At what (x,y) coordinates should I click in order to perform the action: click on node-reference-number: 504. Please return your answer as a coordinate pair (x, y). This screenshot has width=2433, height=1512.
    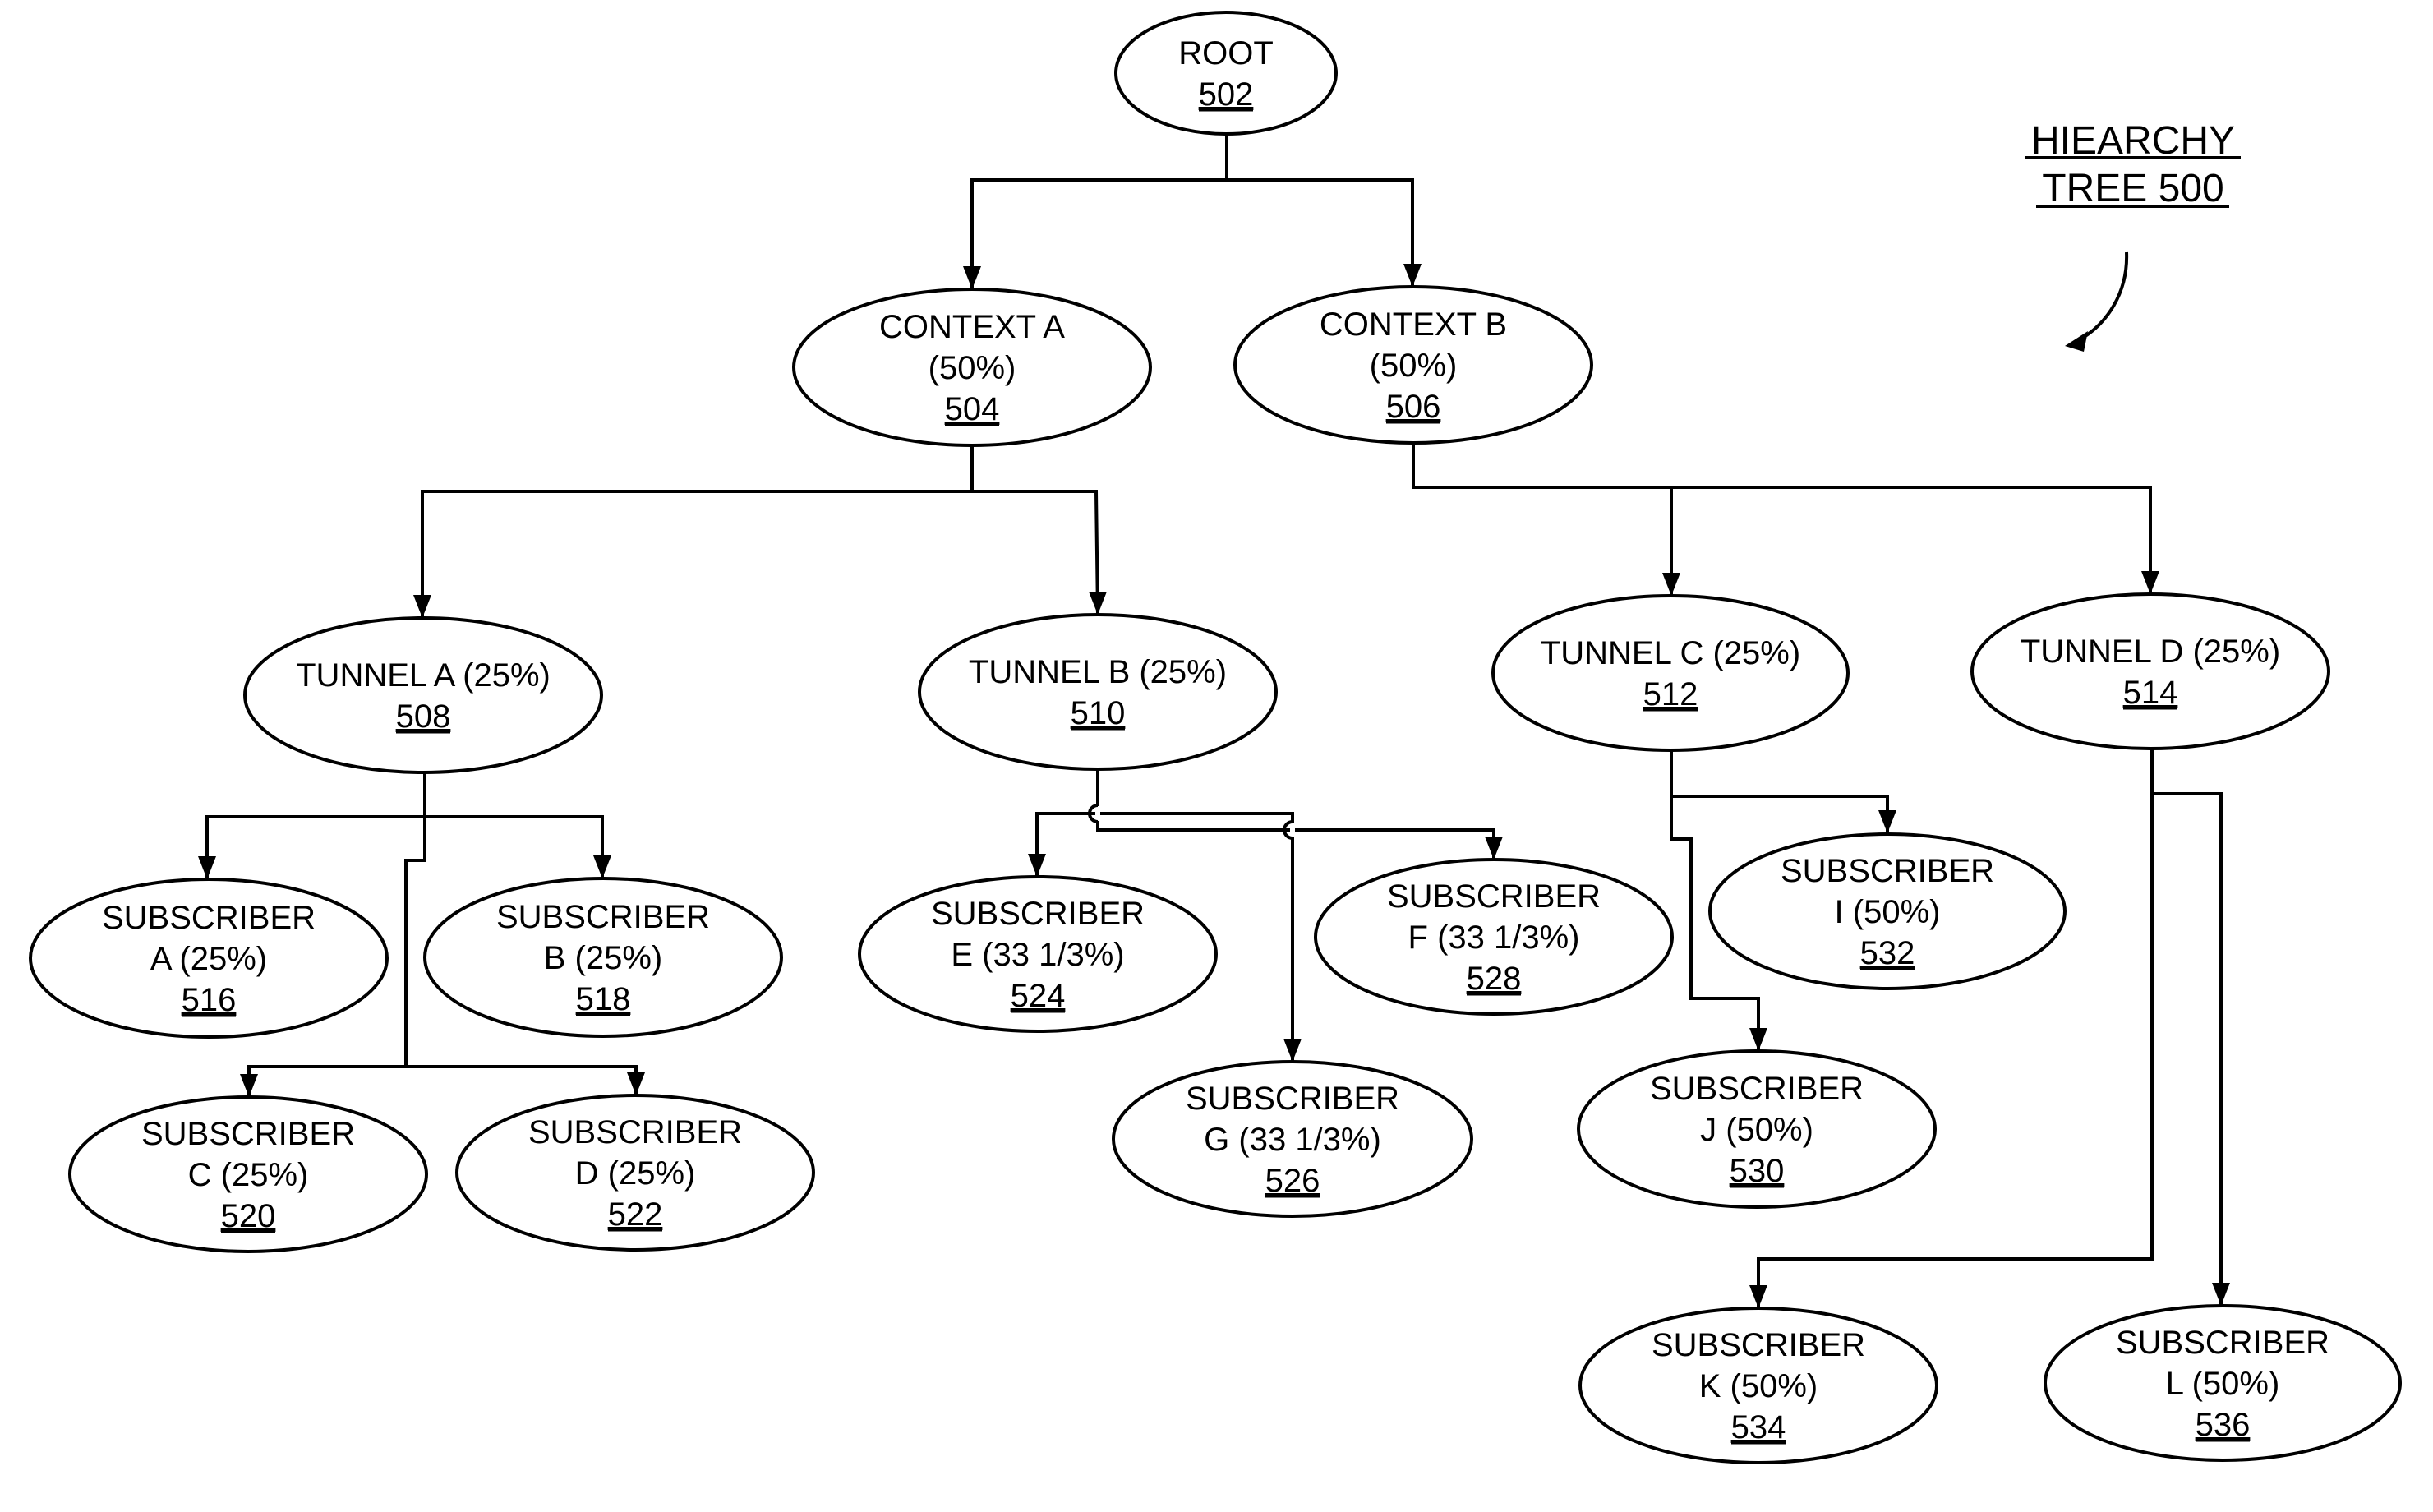
    Looking at the image, I should click on (972, 409).